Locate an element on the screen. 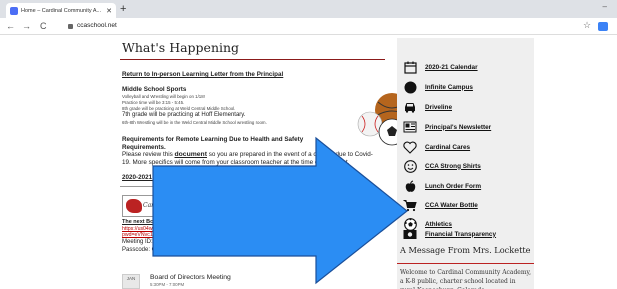 This screenshot has width=617, height=289. sidebar-item-label: Principal's Newsletter is located at coordinates (458, 127).